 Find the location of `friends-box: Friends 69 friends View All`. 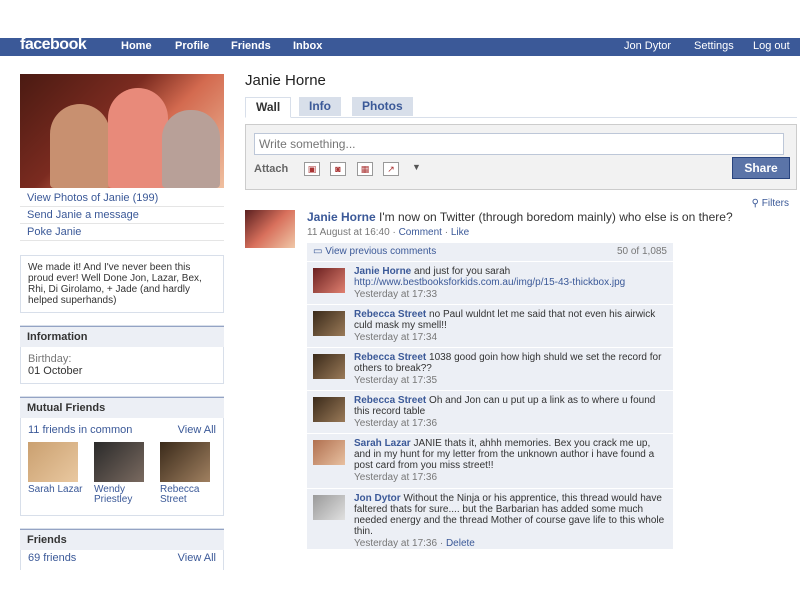

friends-box: Friends 69 friends View All is located at coordinates (122, 549).